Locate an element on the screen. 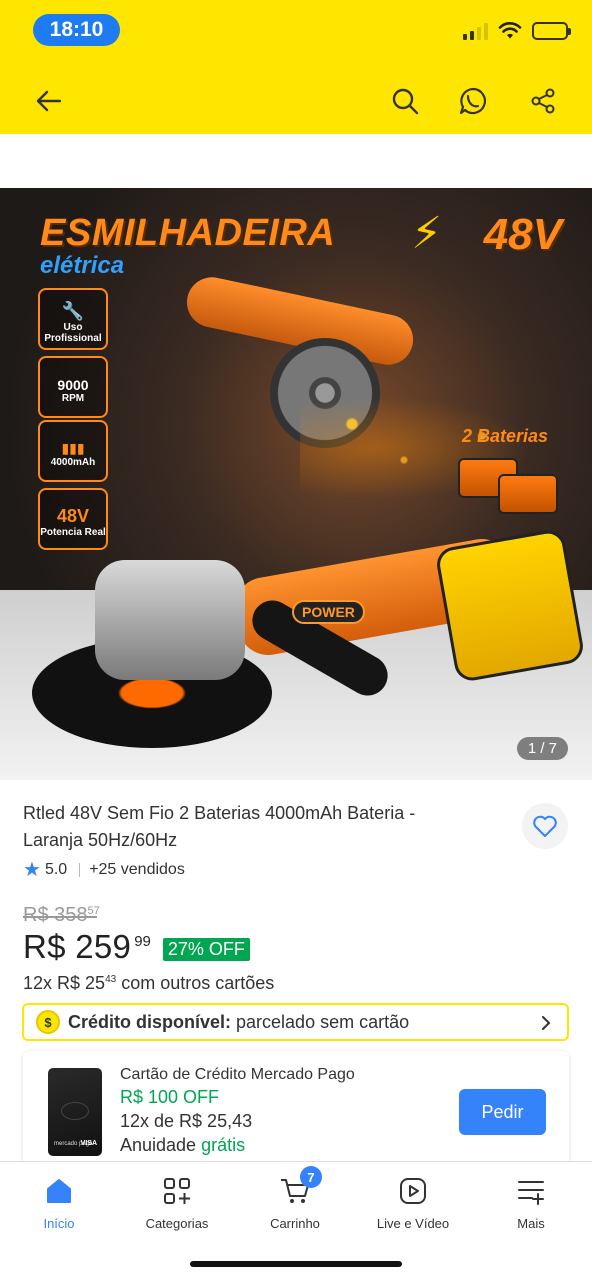 The width and height of the screenshot is (592, 1280). status-icons is located at coordinates (517, 31).